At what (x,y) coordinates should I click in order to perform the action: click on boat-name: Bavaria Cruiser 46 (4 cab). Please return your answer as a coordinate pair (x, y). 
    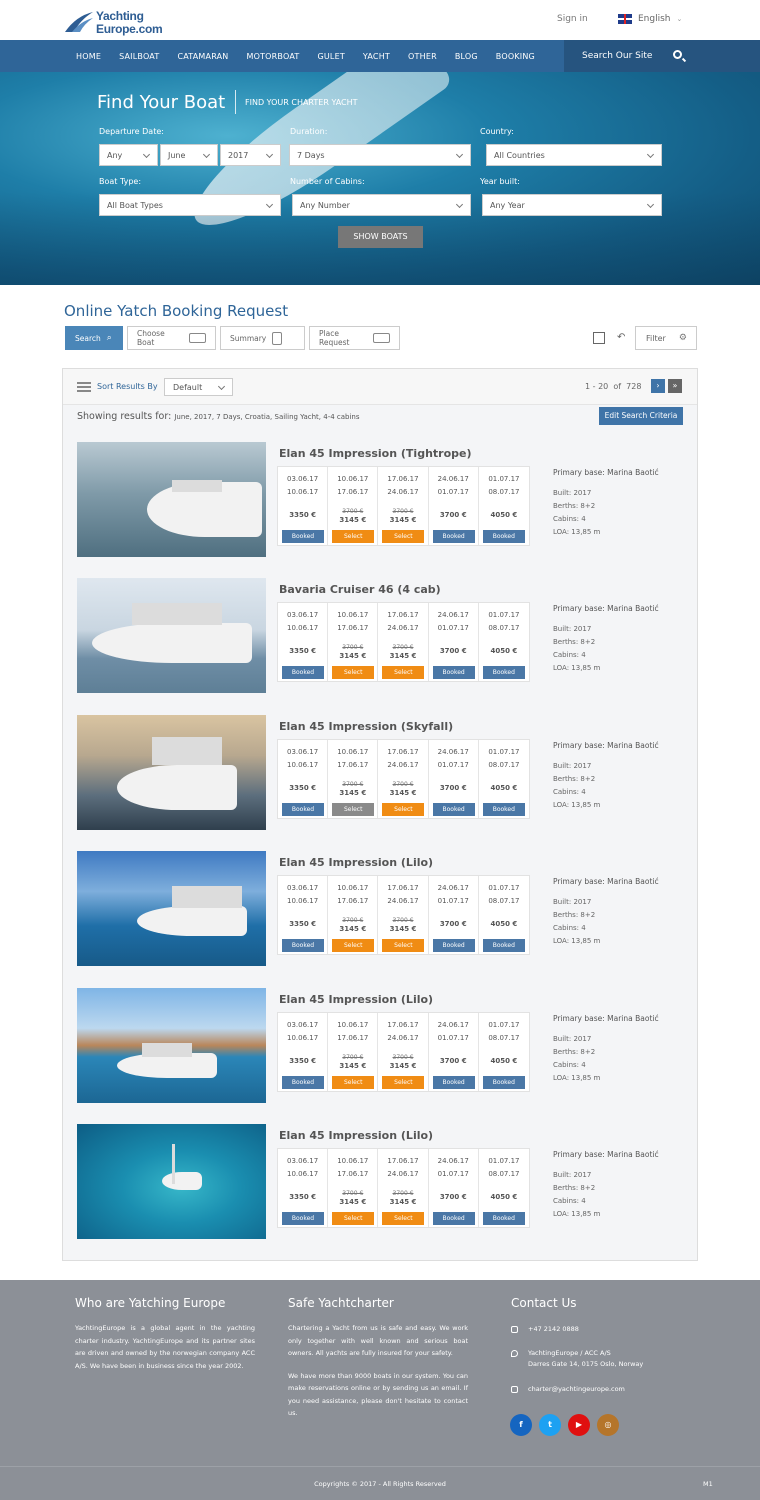
    Looking at the image, I should click on (360, 589).